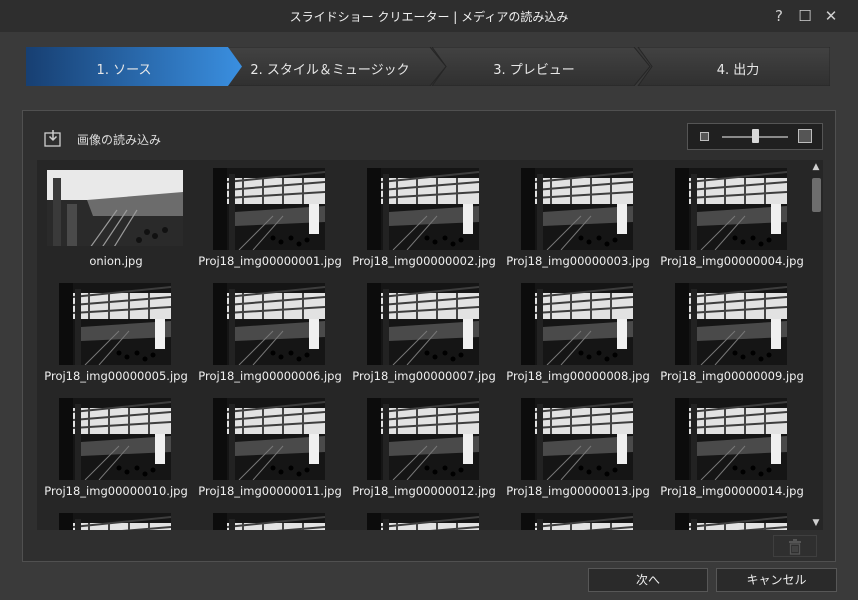 The height and width of the screenshot is (600, 858). I want to click on thumbnail-item: Proj18_img00000006.jpg, so click(270, 332).